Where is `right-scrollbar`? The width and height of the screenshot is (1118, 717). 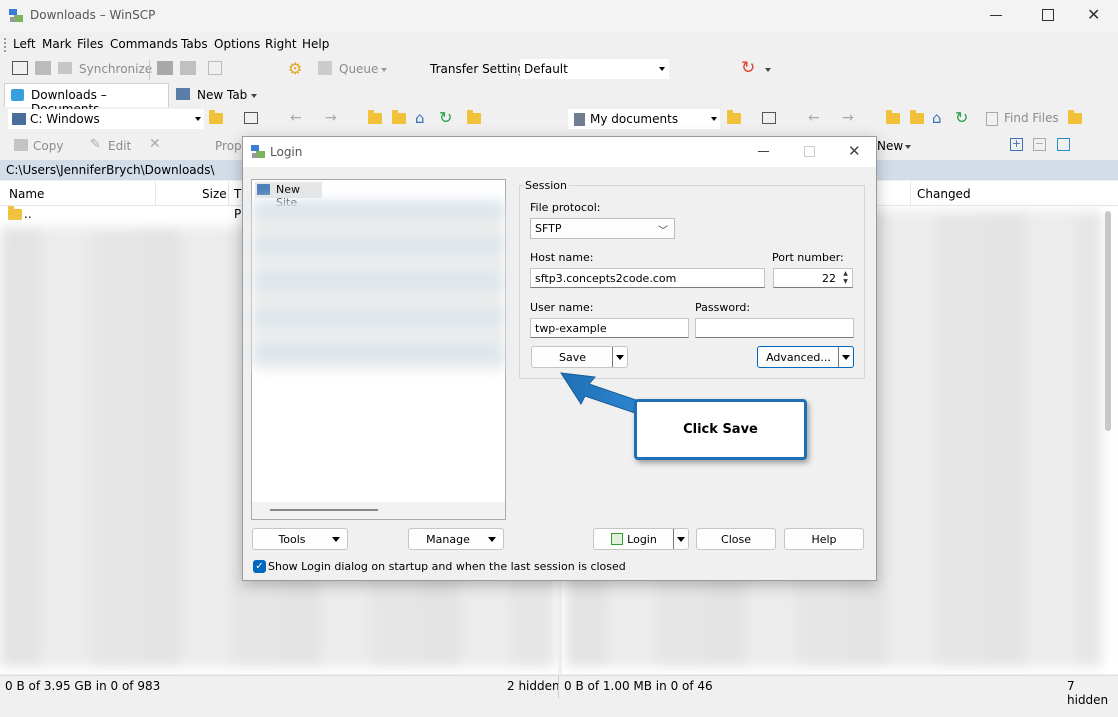 right-scrollbar is located at coordinates (1108, 321).